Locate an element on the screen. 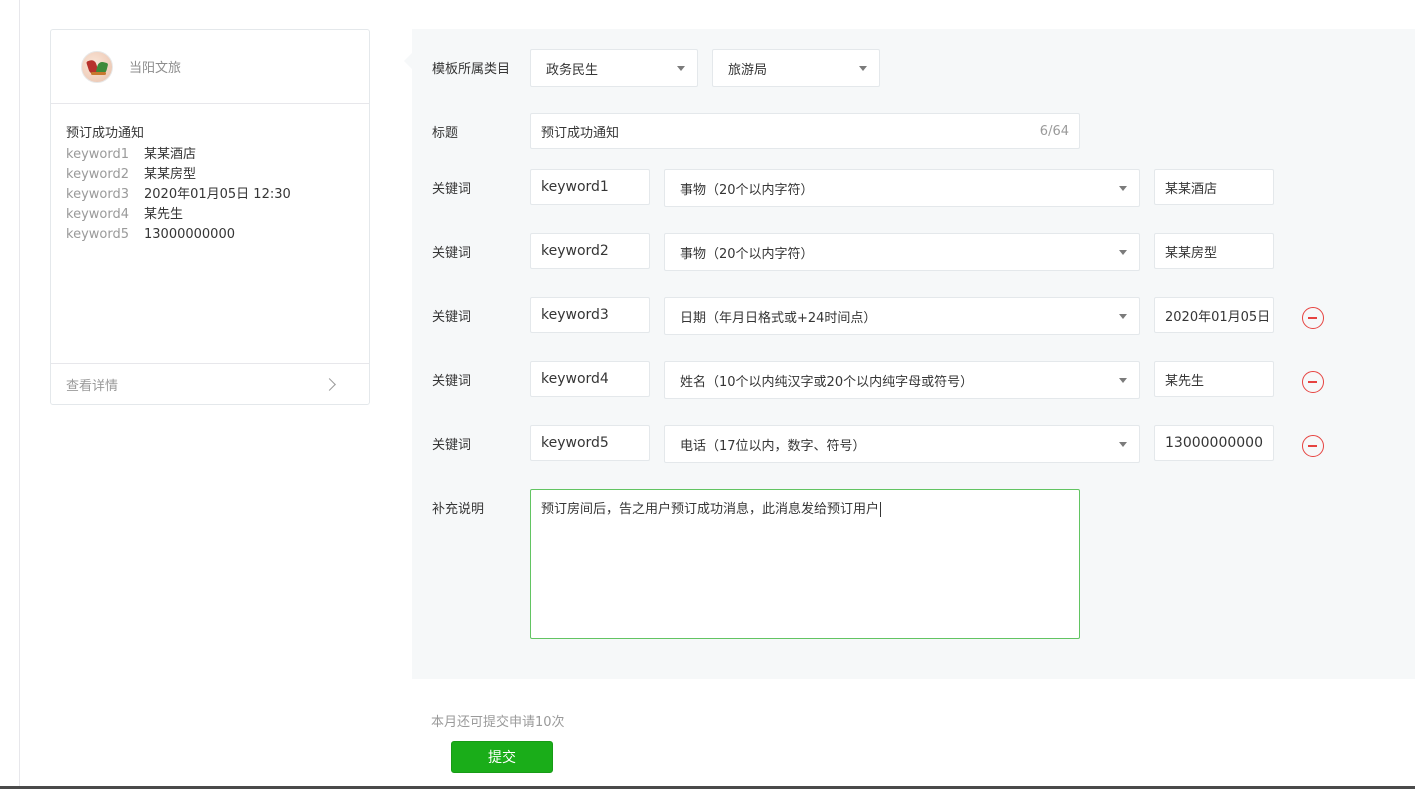 Image resolution: width=1415 pixels, height=789 pixels. keyword-example-input: 某先生 is located at coordinates (1214, 379).